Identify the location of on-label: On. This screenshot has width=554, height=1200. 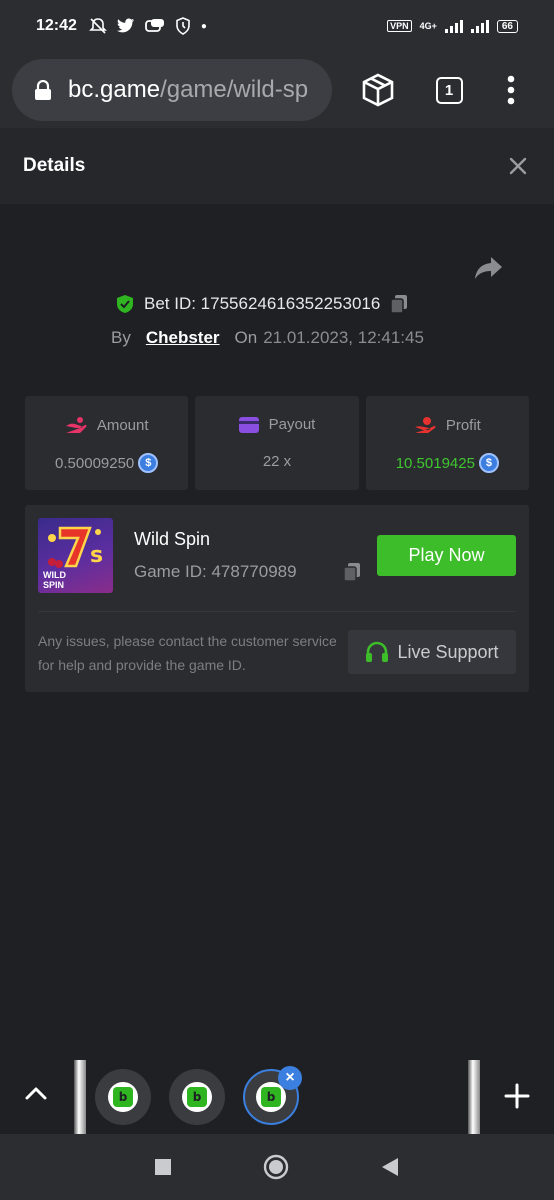
(246, 337).